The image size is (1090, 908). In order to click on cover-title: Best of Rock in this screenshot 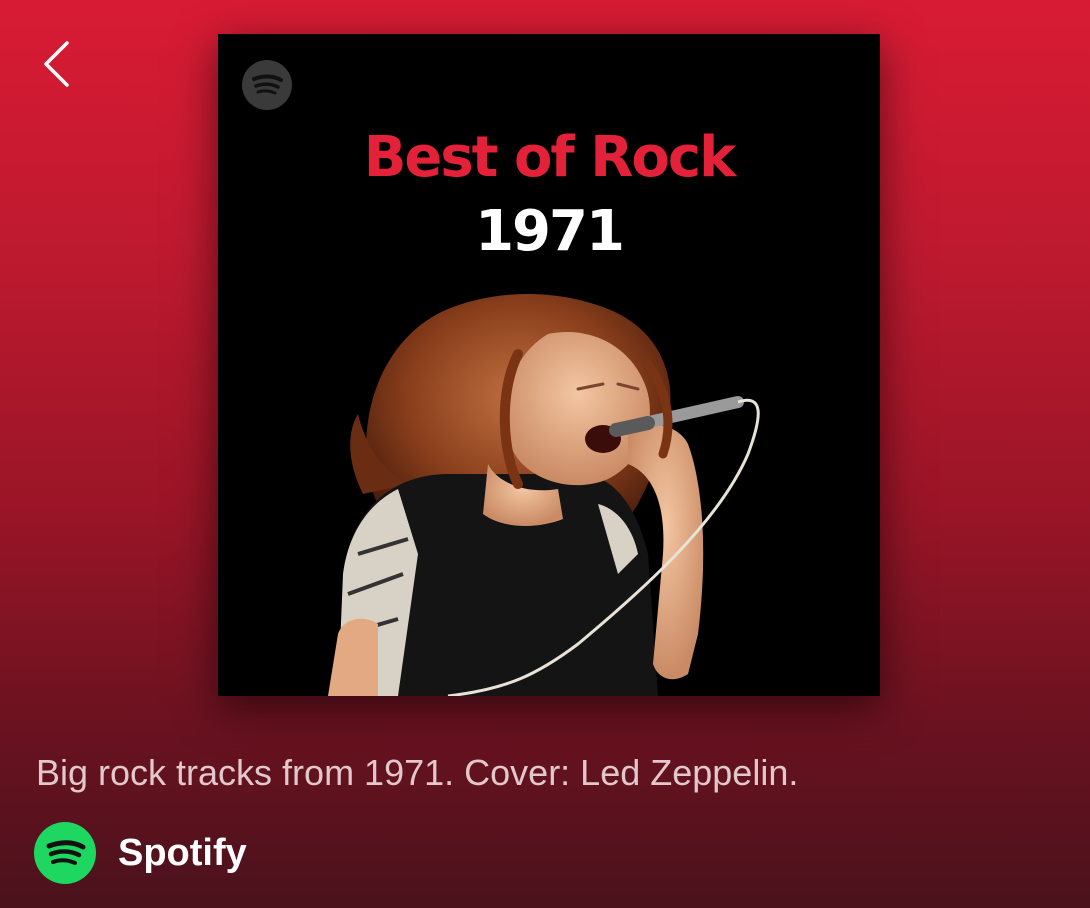, I will do `click(550, 157)`.